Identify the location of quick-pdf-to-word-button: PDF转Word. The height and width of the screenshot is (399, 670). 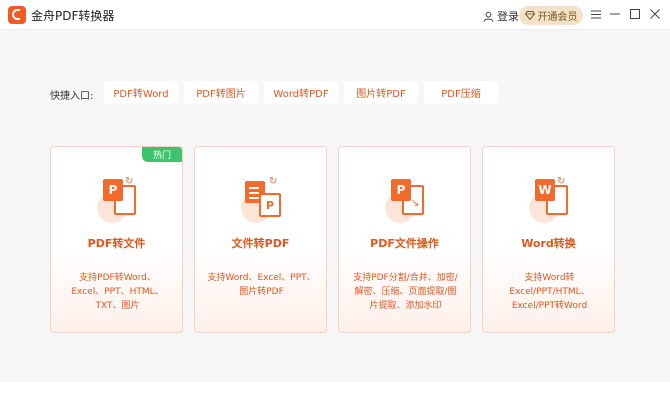
(141, 92).